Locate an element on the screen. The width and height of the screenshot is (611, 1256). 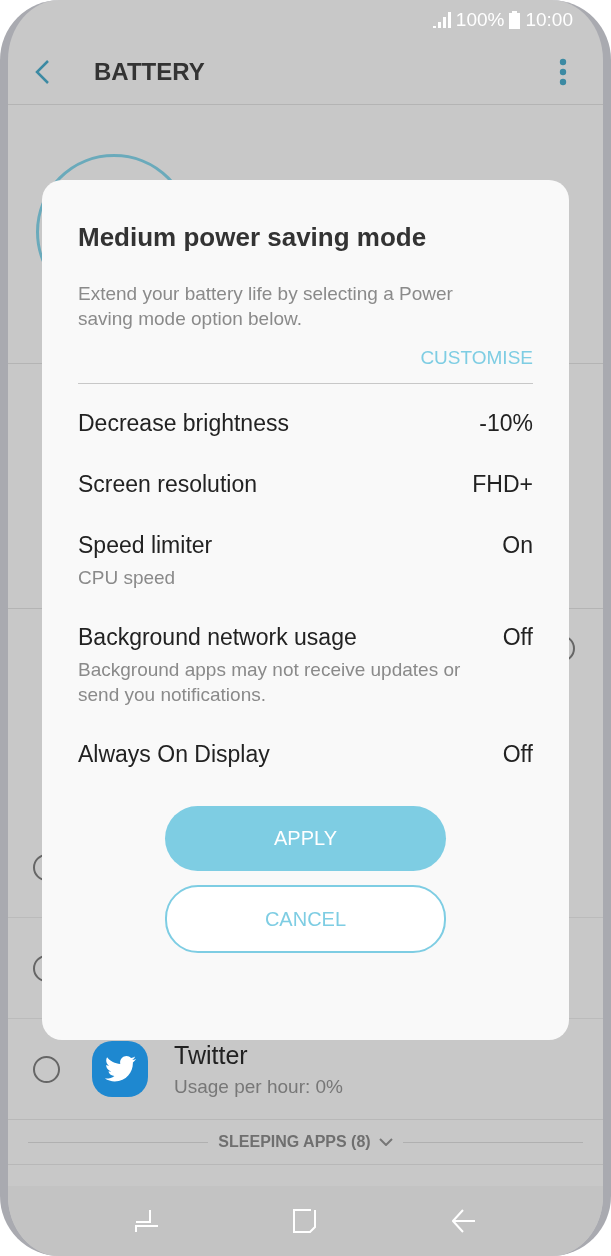
app-name: Twitter is located at coordinates (211, 1055).